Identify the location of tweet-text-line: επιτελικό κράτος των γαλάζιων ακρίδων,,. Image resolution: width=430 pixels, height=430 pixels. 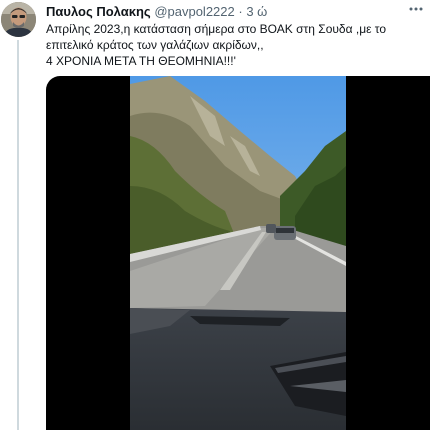
(155, 45).